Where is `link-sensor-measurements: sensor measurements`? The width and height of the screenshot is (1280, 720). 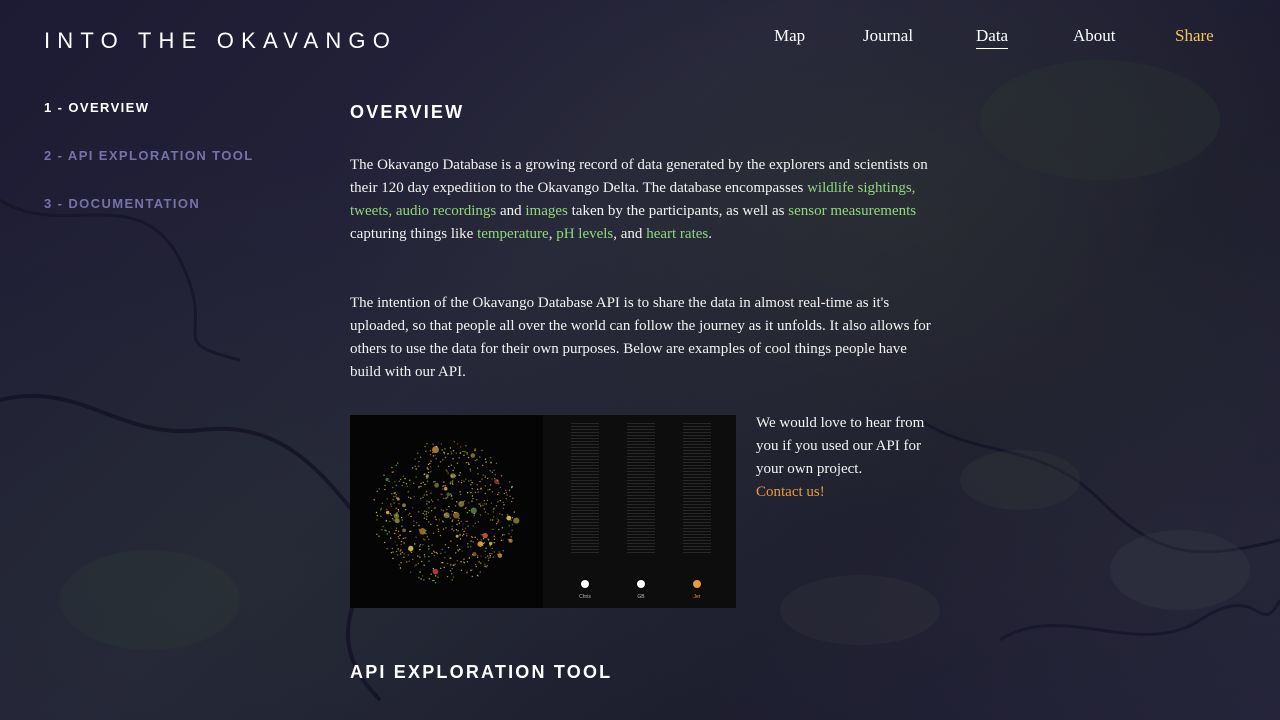 link-sensor-measurements: sensor measurements is located at coordinates (852, 211).